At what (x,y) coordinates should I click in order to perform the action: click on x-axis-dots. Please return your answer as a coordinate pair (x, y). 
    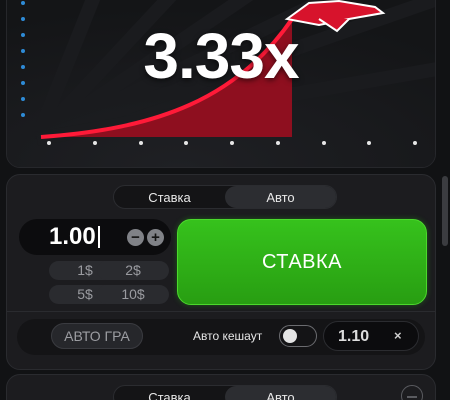
    Looking at the image, I should click on (232, 143).